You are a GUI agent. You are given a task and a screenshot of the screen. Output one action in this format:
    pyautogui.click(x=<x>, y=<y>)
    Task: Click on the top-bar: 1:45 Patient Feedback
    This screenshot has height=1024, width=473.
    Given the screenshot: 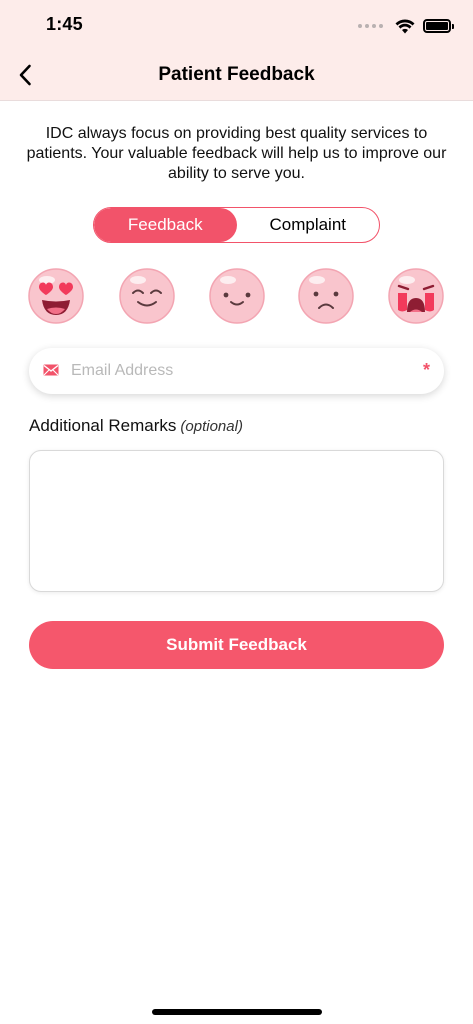 What is the action you would take?
    pyautogui.click(x=236, y=50)
    